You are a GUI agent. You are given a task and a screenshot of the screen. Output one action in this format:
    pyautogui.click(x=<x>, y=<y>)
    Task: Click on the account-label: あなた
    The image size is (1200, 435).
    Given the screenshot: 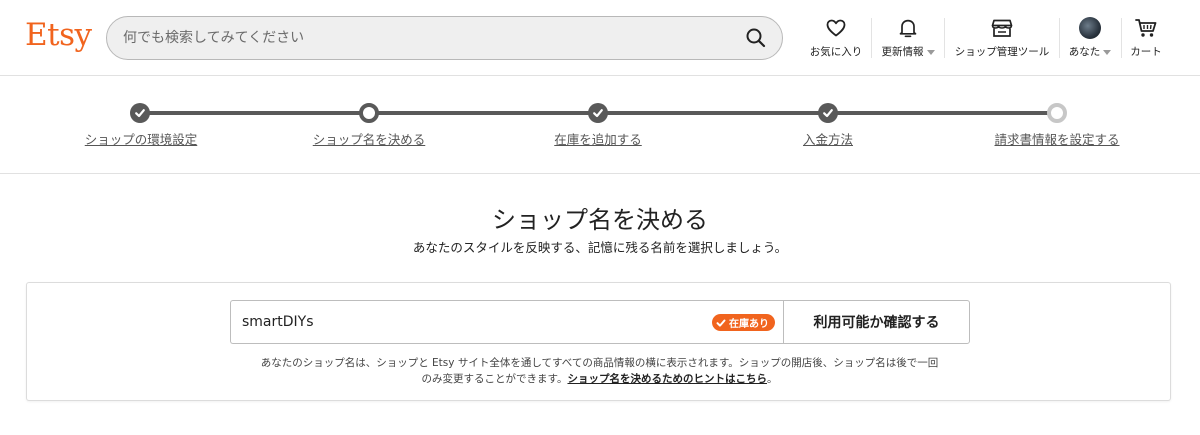 What is the action you would take?
    pyautogui.click(x=1084, y=52)
    